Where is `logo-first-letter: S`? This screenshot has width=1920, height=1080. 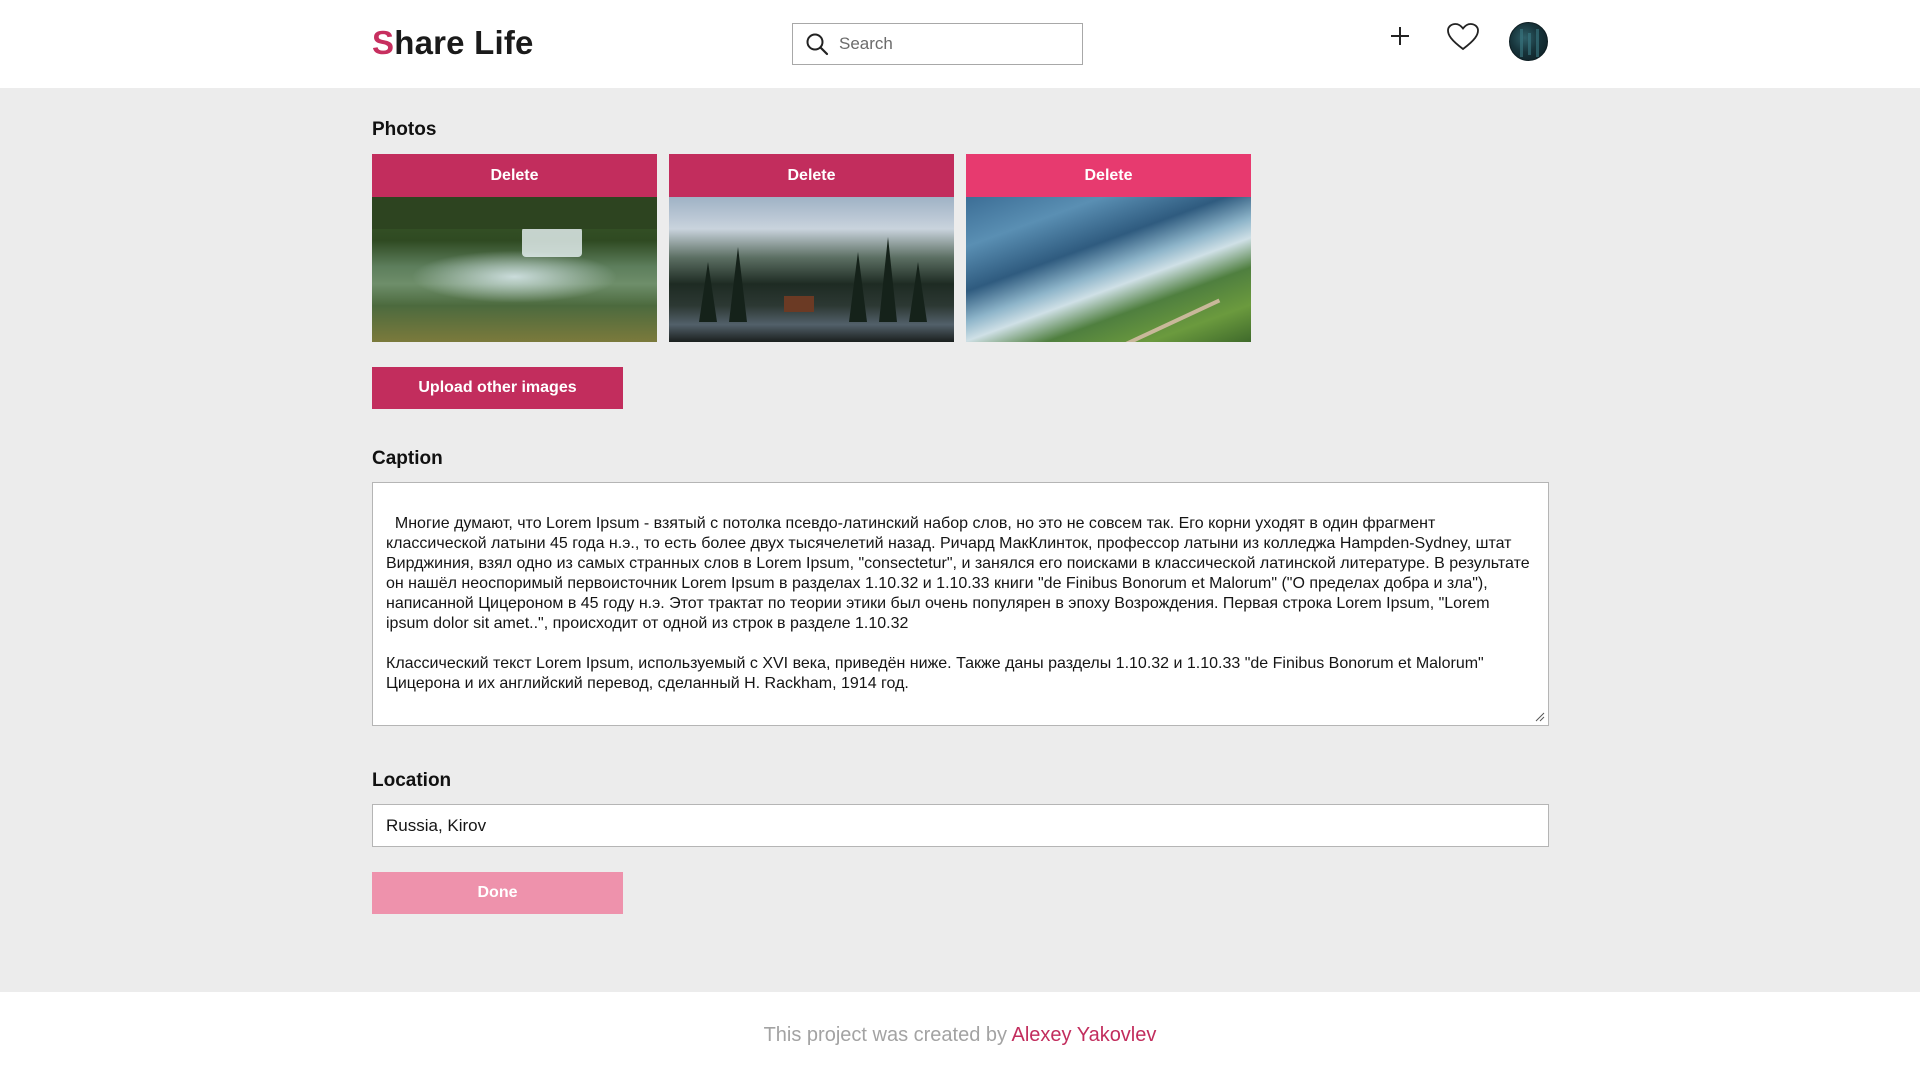
logo-first-letter: S is located at coordinates (383, 42).